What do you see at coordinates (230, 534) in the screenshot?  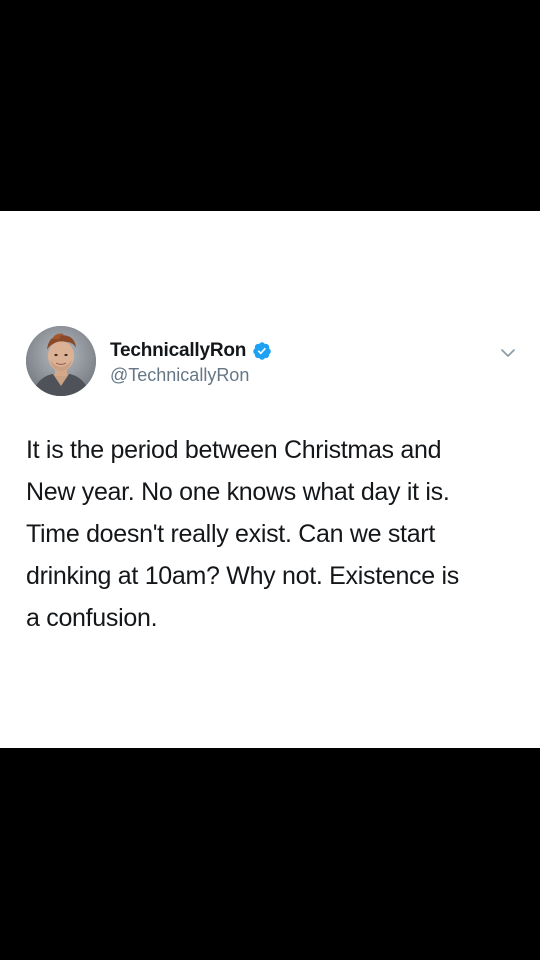 I see `tweet-text-line: Time doesn't really exist. Can we start` at bounding box center [230, 534].